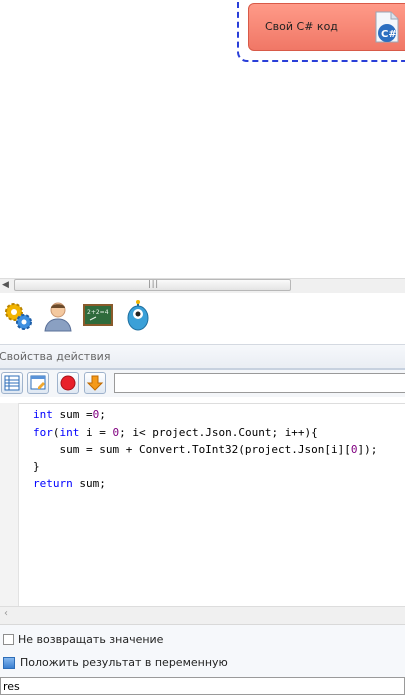  What do you see at coordinates (138, 316) in the screenshot?
I see `robot-icon` at bounding box center [138, 316].